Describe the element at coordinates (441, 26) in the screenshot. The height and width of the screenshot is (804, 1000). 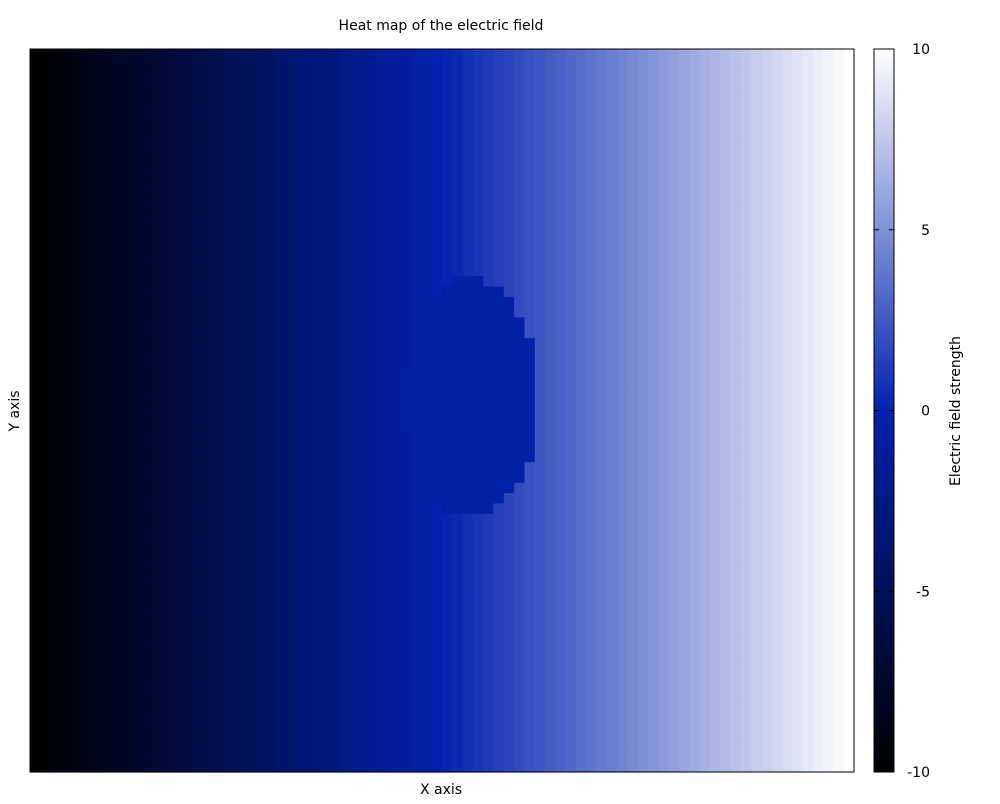
I see `chart-title: Heat map of the electric field` at that location.